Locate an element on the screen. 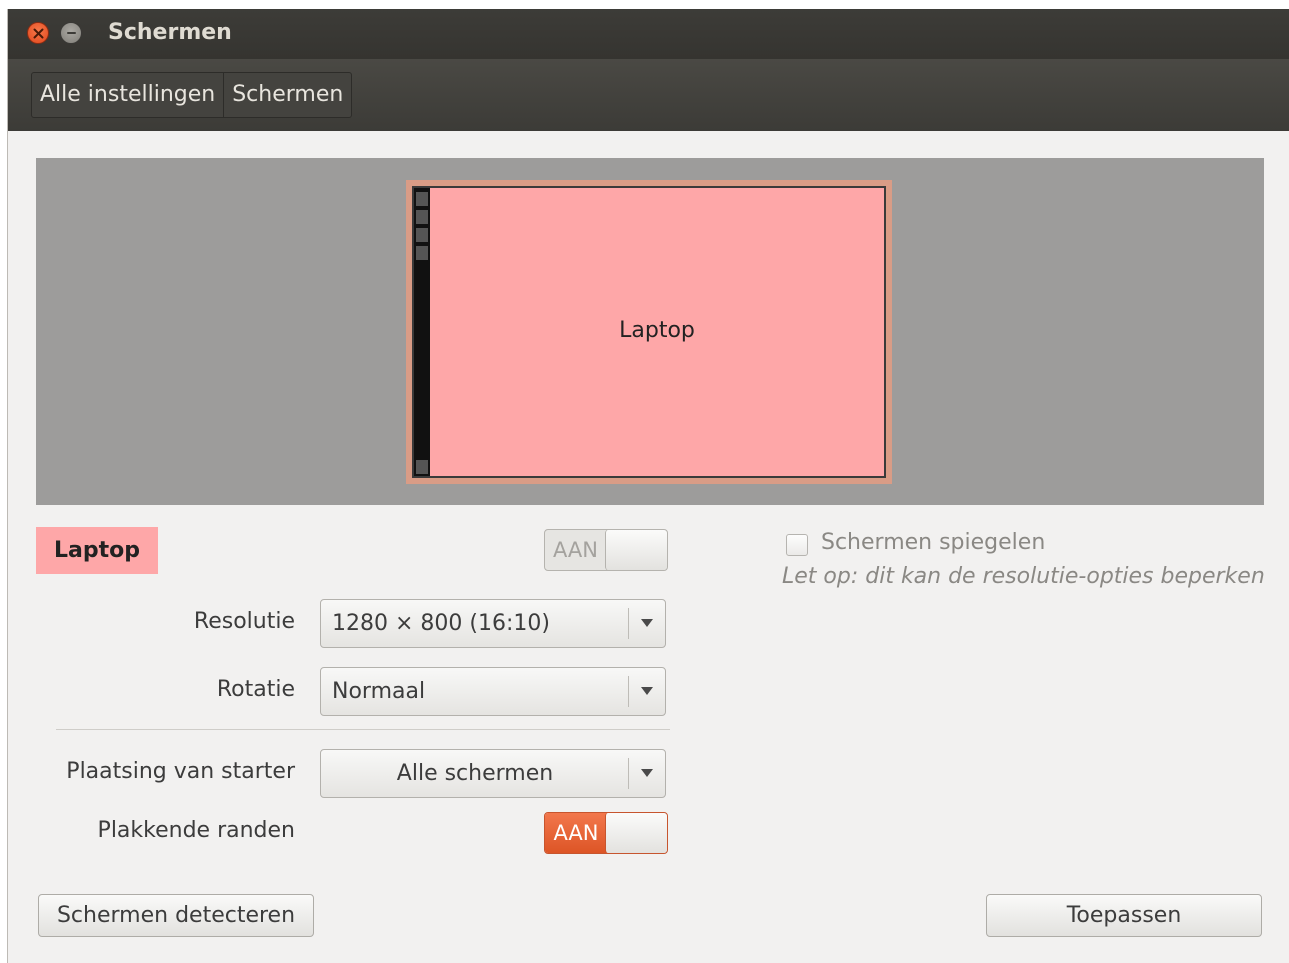  toolbar: Alle instellingen Schermen is located at coordinates (648, 95).